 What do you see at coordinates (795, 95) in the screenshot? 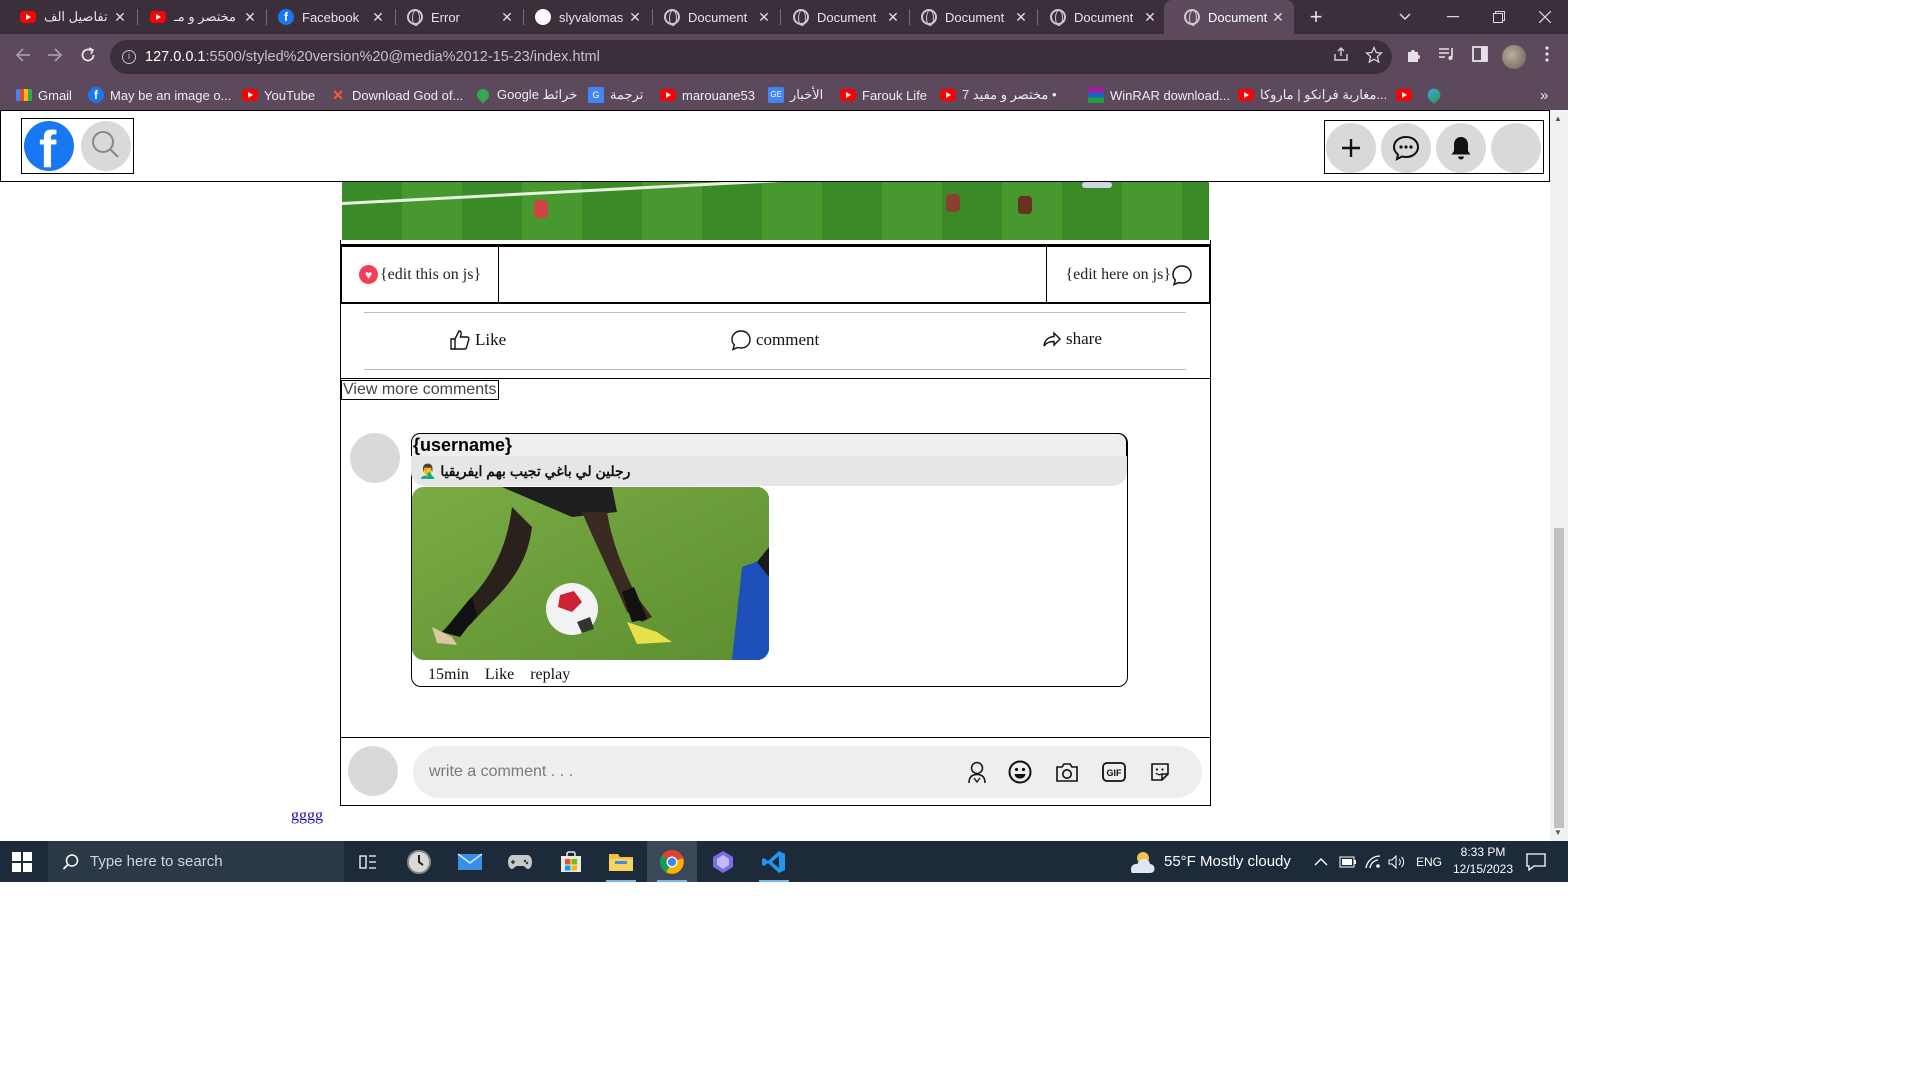
I see `bookmark-news: GE الأخبار` at bounding box center [795, 95].